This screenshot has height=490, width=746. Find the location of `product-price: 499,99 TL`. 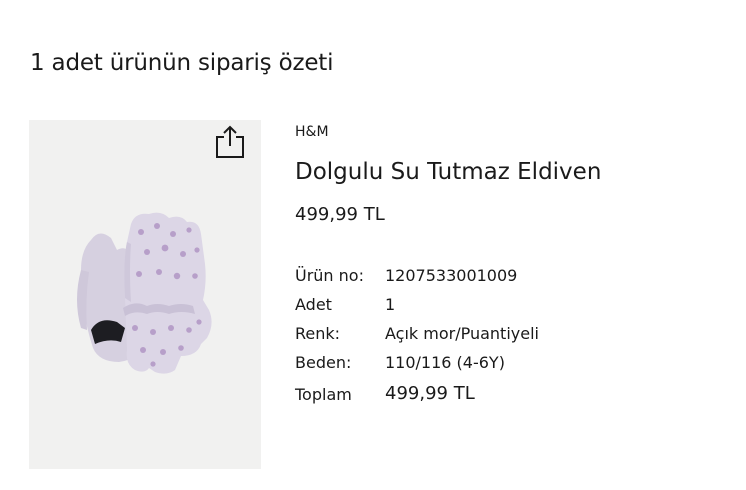

product-price: 499,99 TL is located at coordinates (340, 214).